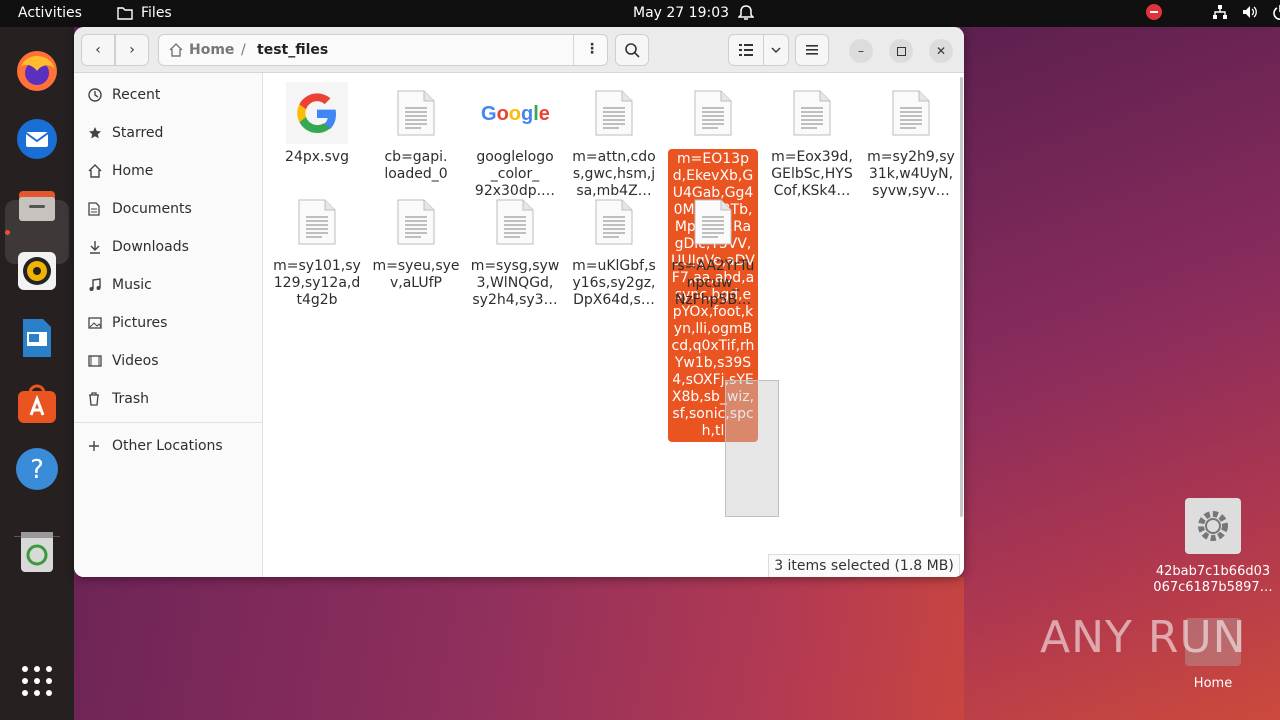 This screenshot has height=720, width=1280. I want to click on path-home: Home, so click(201, 50).